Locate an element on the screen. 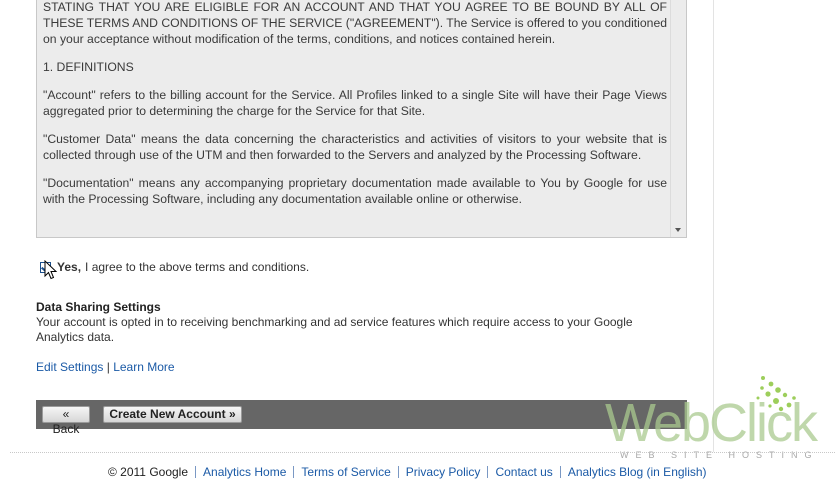 This screenshot has width=840, height=480. agree-yes-label: Yes, is located at coordinates (69, 267).